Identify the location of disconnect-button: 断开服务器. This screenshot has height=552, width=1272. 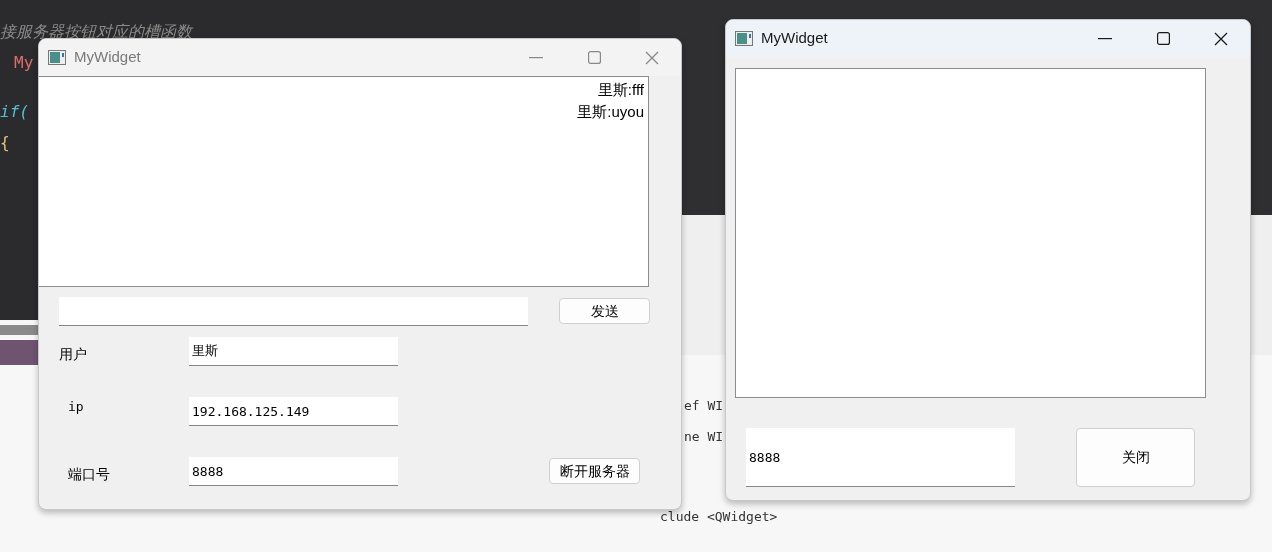
(594, 471).